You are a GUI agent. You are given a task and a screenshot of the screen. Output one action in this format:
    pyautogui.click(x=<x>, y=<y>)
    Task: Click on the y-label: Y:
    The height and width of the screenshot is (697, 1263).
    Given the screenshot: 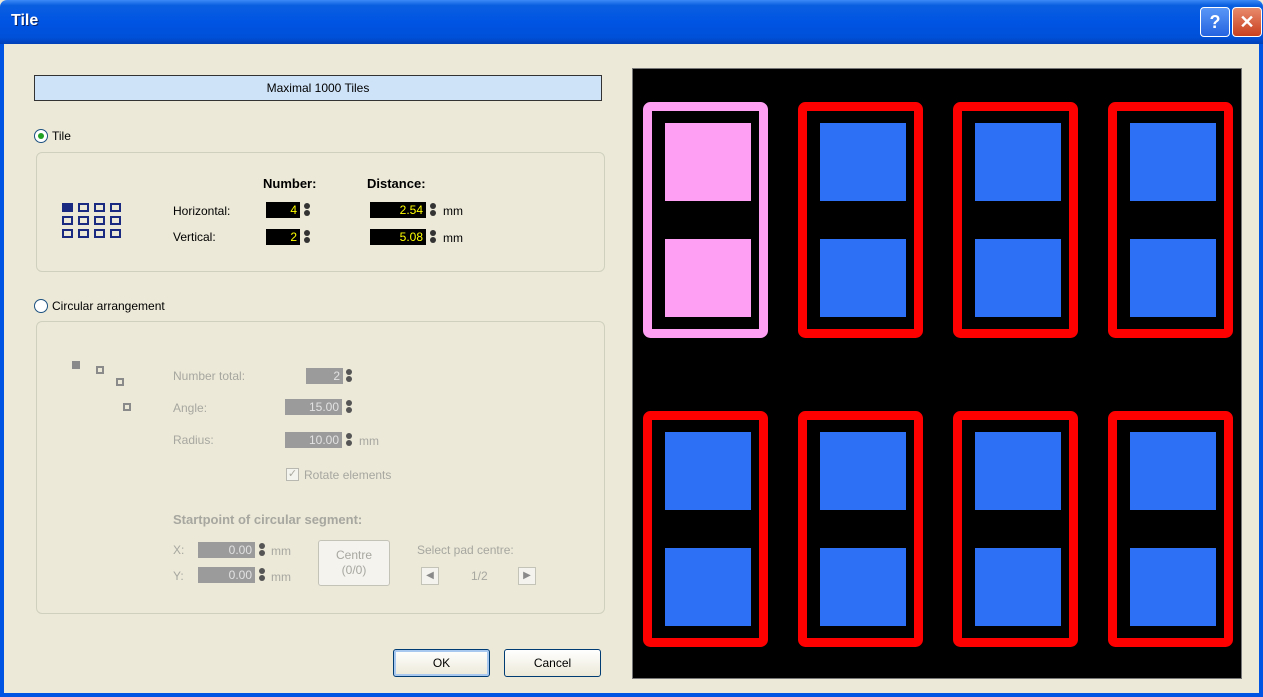 What is the action you would take?
    pyautogui.click(x=178, y=576)
    